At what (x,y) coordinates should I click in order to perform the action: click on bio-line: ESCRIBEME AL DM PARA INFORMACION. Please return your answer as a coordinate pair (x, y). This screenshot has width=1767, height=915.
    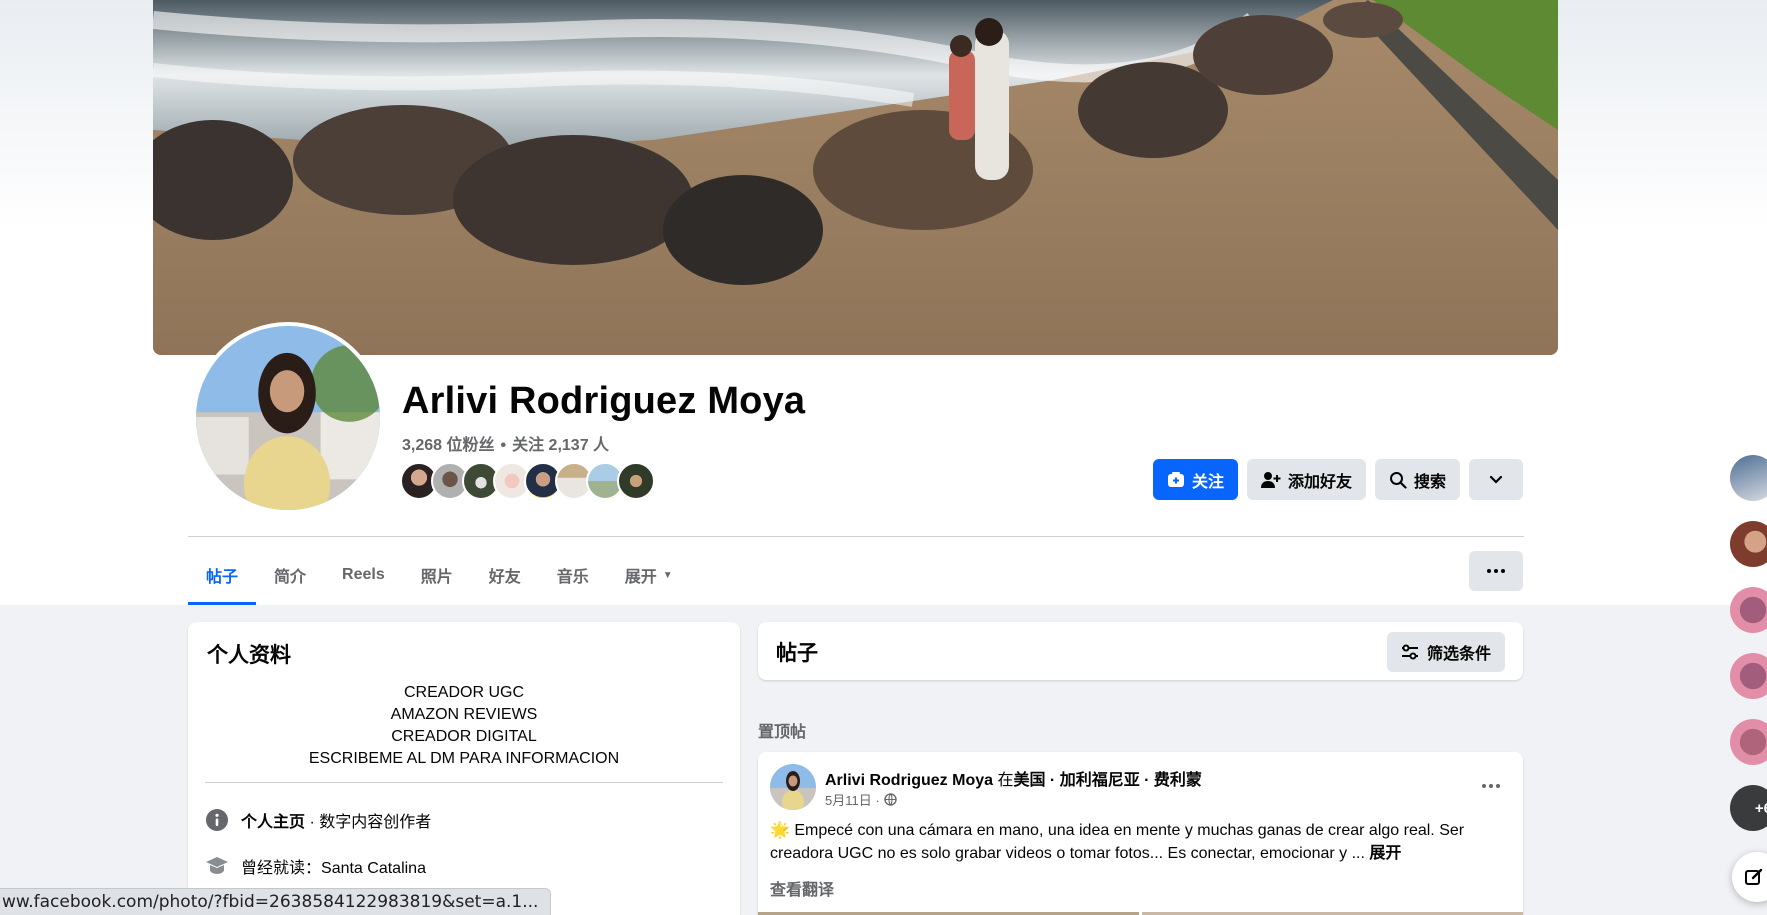
    Looking at the image, I should click on (464, 758).